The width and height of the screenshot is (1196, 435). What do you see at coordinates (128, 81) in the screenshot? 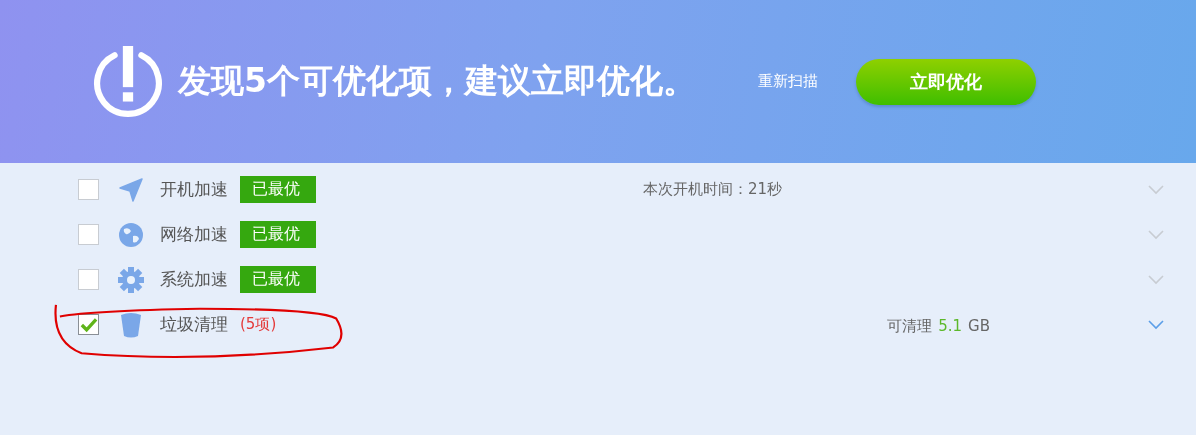
I see `alert-power-icon` at bounding box center [128, 81].